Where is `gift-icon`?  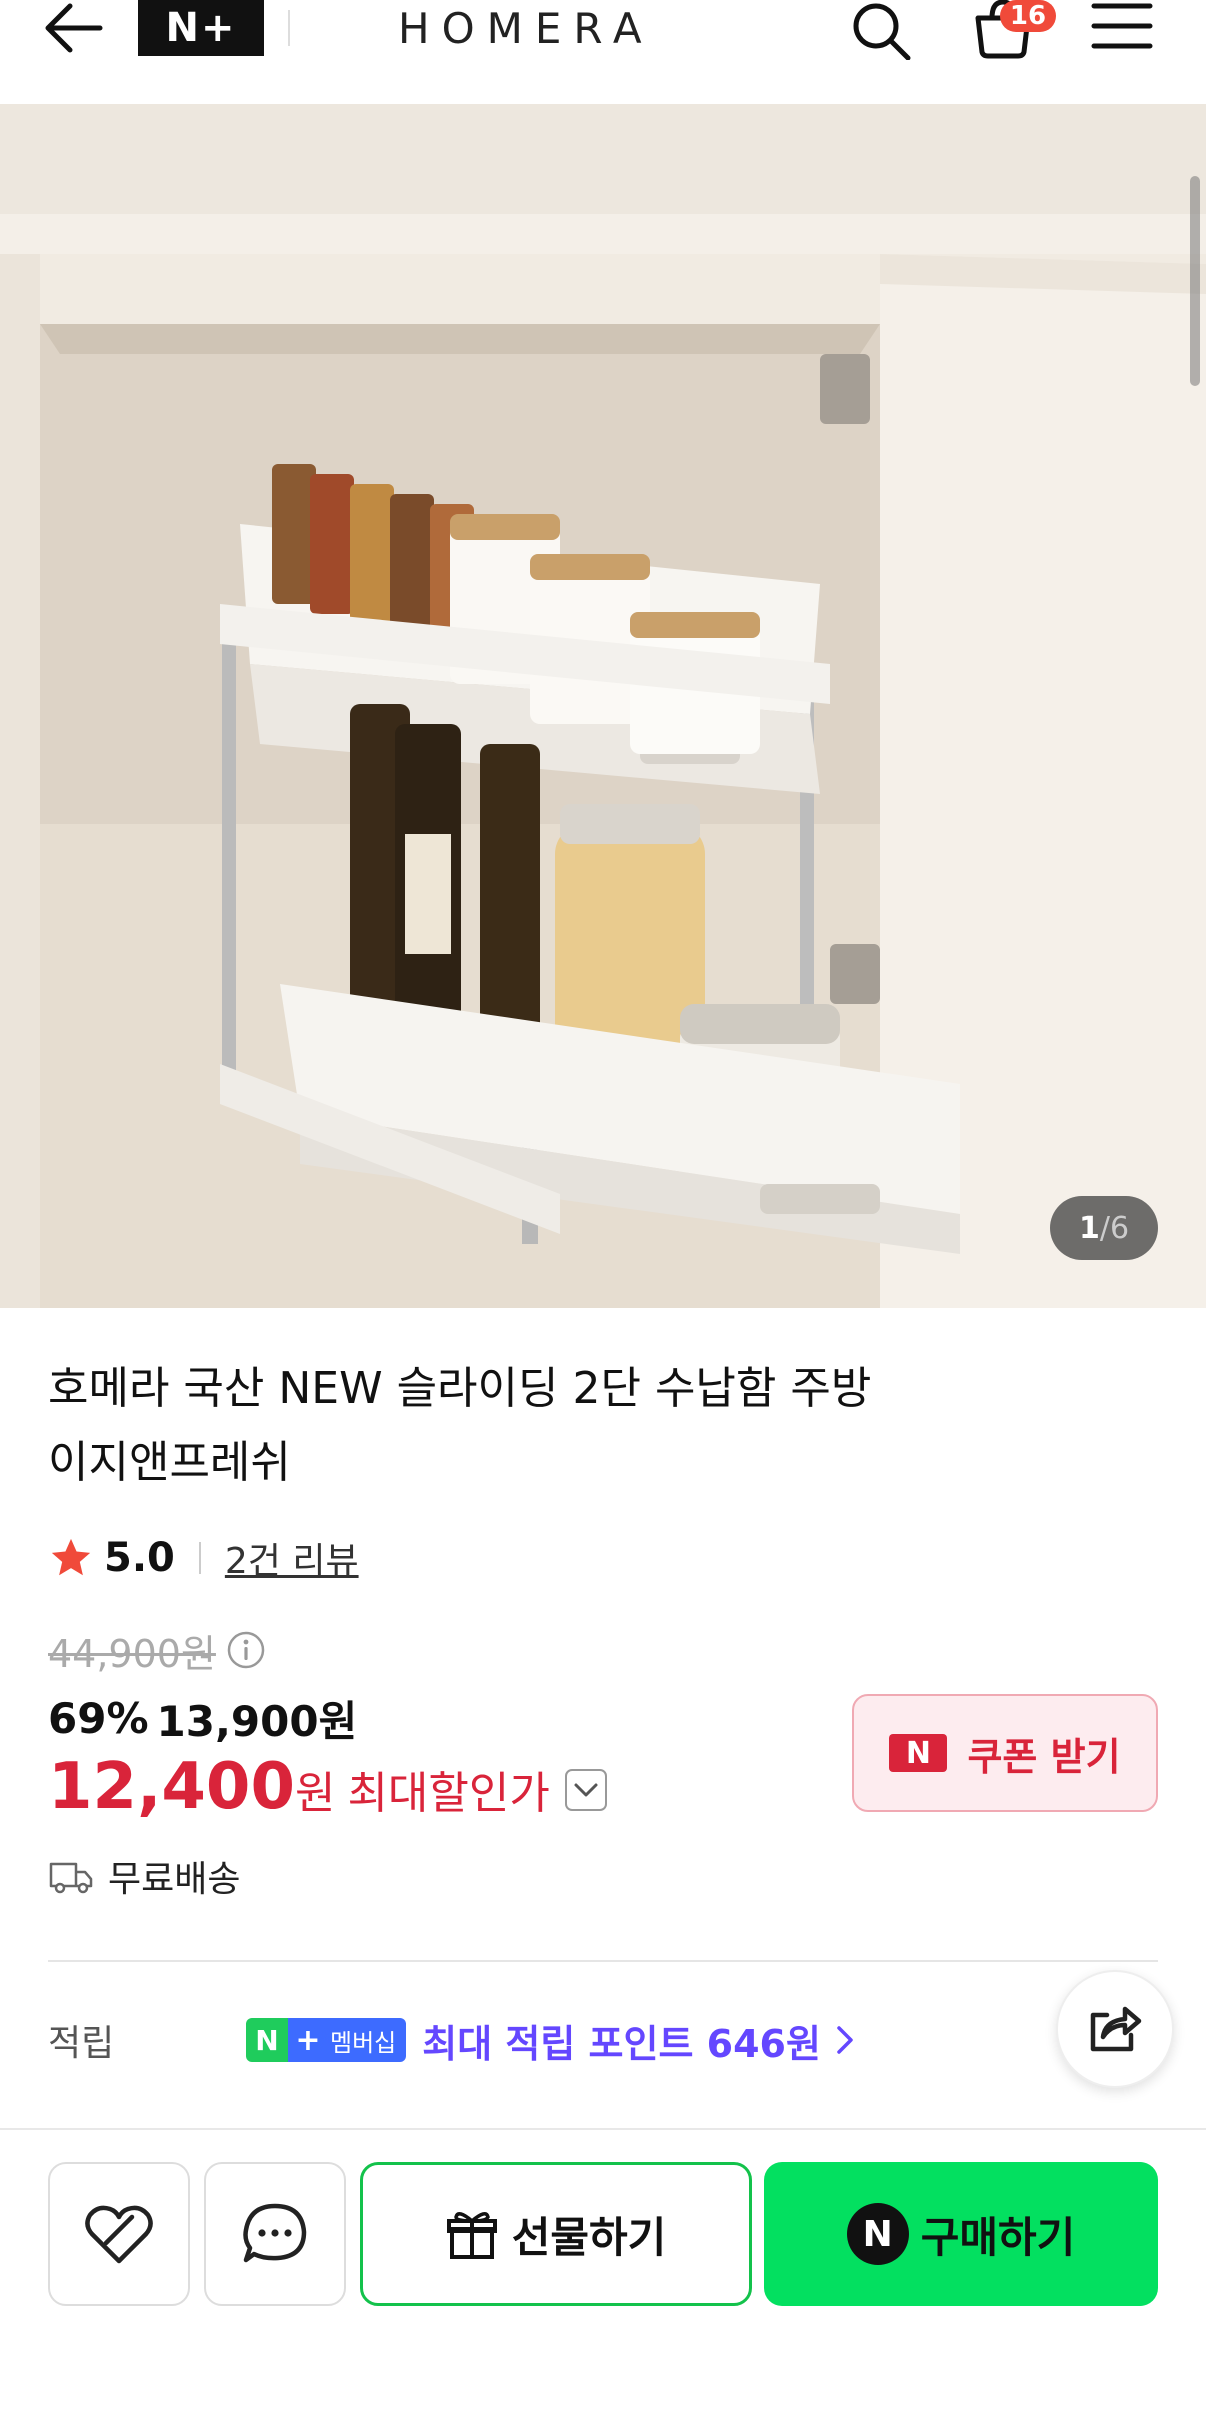
gift-icon is located at coordinates (471, 2235).